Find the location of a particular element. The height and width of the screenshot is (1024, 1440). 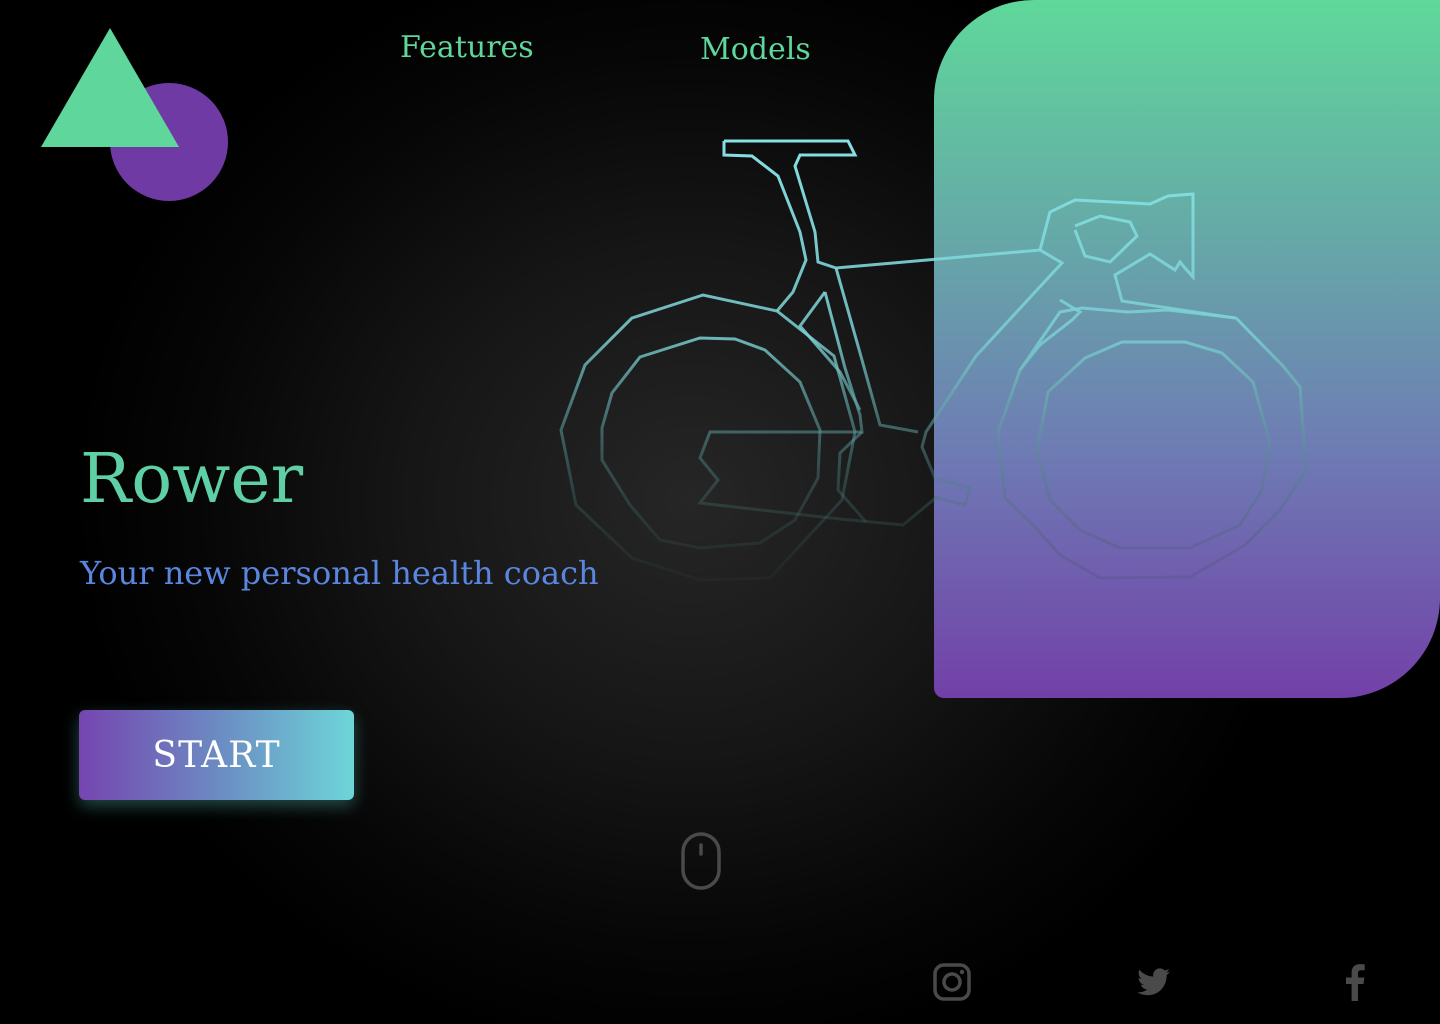

start-button: START is located at coordinates (216, 755).